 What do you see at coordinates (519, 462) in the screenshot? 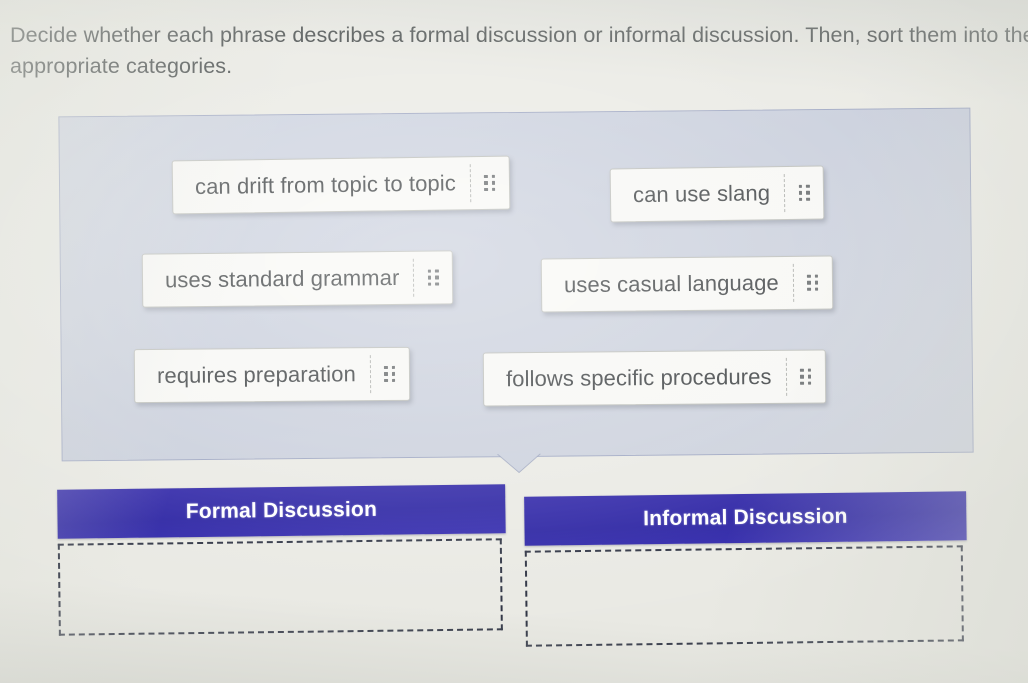
I see `panel-notch-arrow` at bounding box center [519, 462].